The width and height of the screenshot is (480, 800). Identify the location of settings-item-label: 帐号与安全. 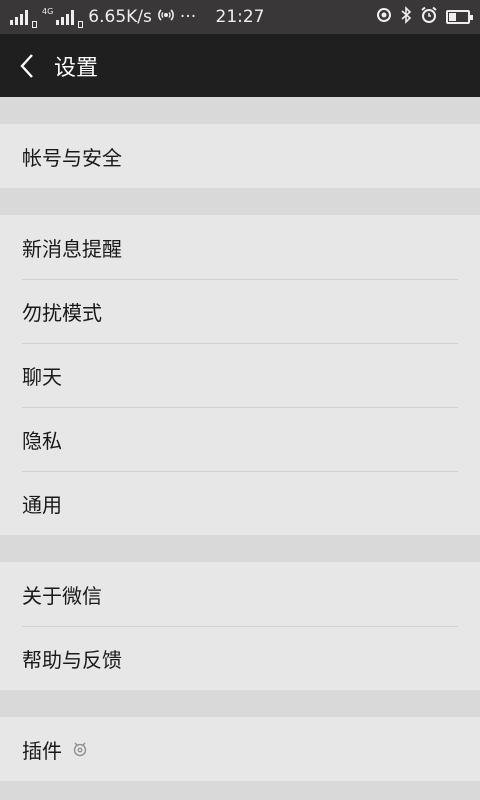
(72, 157).